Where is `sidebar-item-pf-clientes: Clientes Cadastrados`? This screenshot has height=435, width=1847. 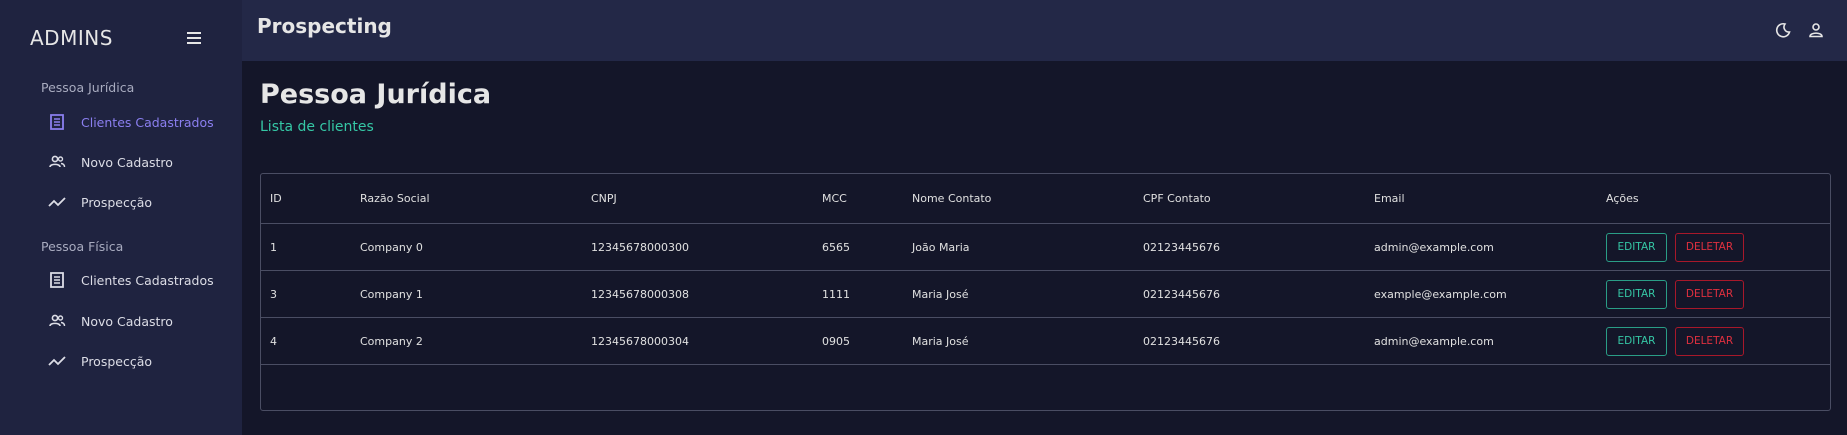
sidebar-item-pf-clientes: Clientes Cadastrados is located at coordinates (121, 280).